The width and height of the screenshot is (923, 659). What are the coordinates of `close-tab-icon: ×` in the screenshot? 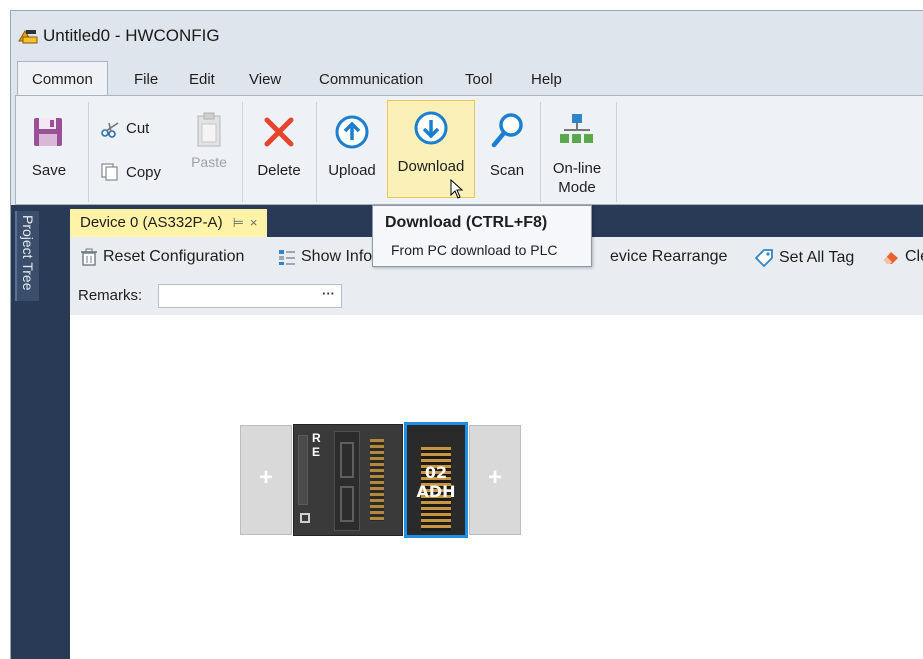 It's located at (254, 222).